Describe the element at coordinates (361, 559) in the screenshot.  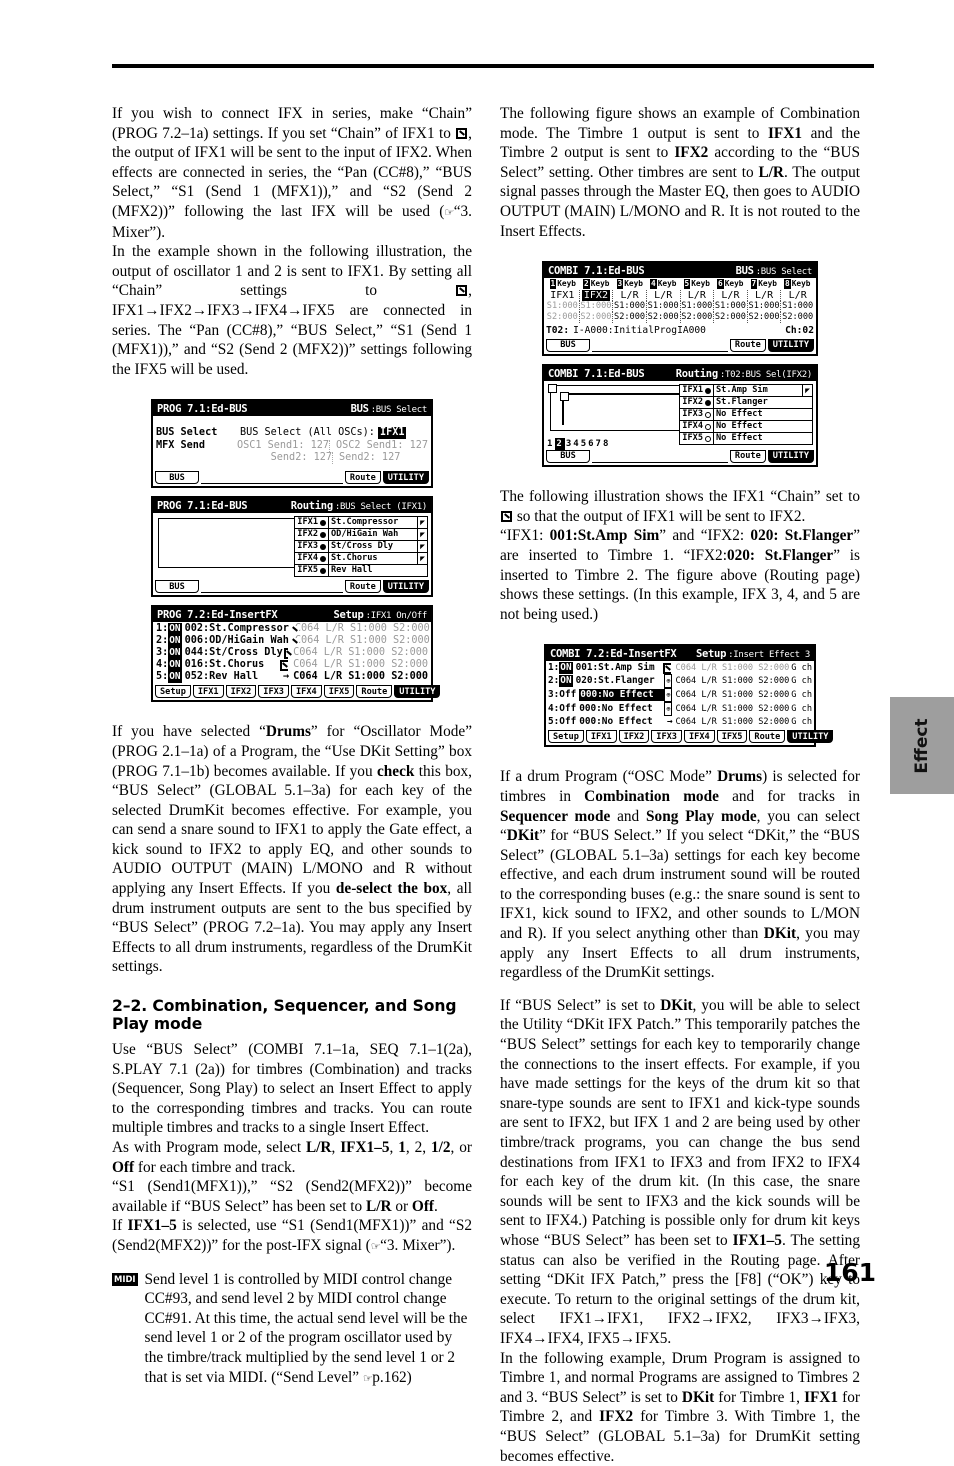
I see `fx-row: IFX4 St.Chorus ◤` at that location.